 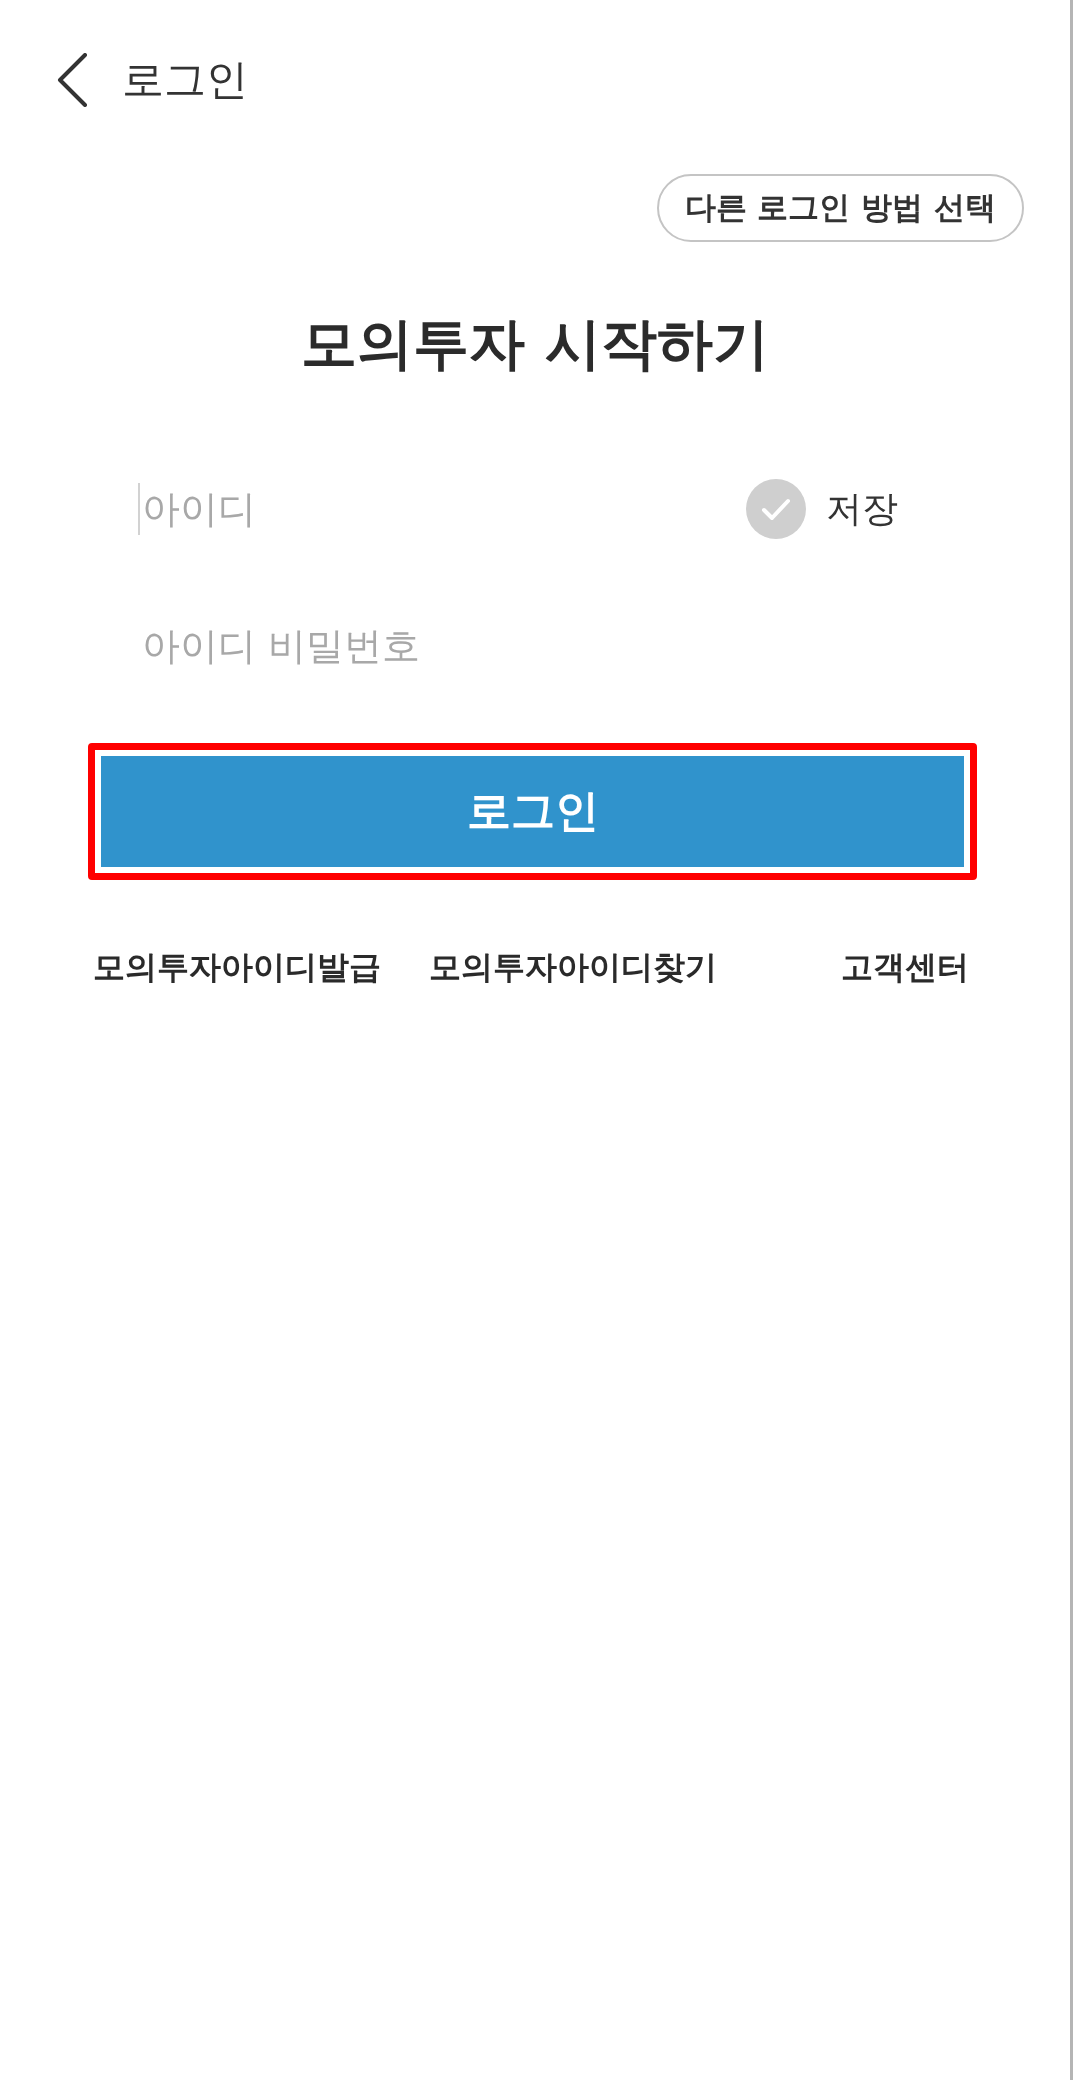 What do you see at coordinates (840, 208) in the screenshot?
I see `login-method-button: 다른 로그인 방법 선택` at bounding box center [840, 208].